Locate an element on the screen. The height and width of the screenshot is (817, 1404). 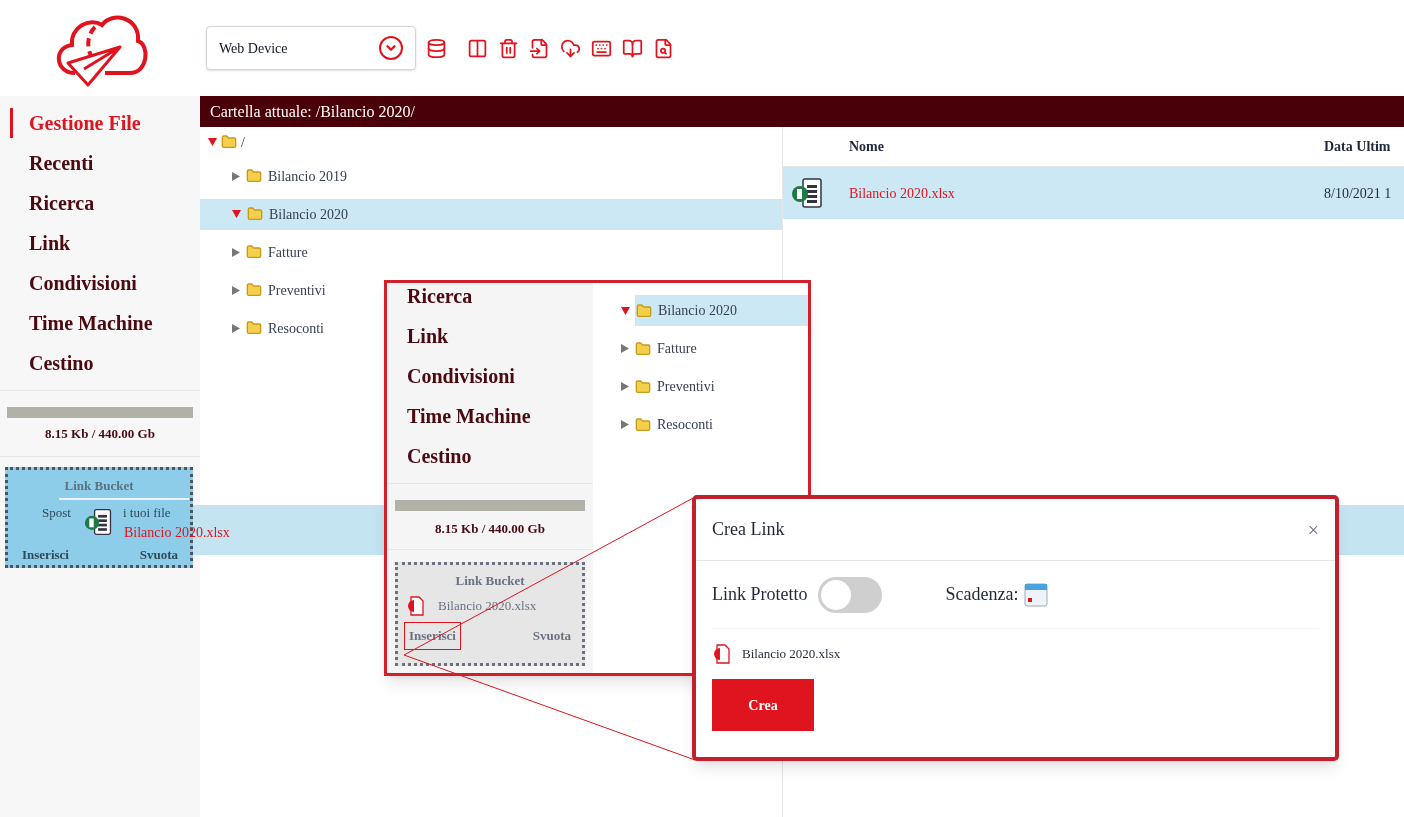
device-select: Web Device is located at coordinates (311, 48).